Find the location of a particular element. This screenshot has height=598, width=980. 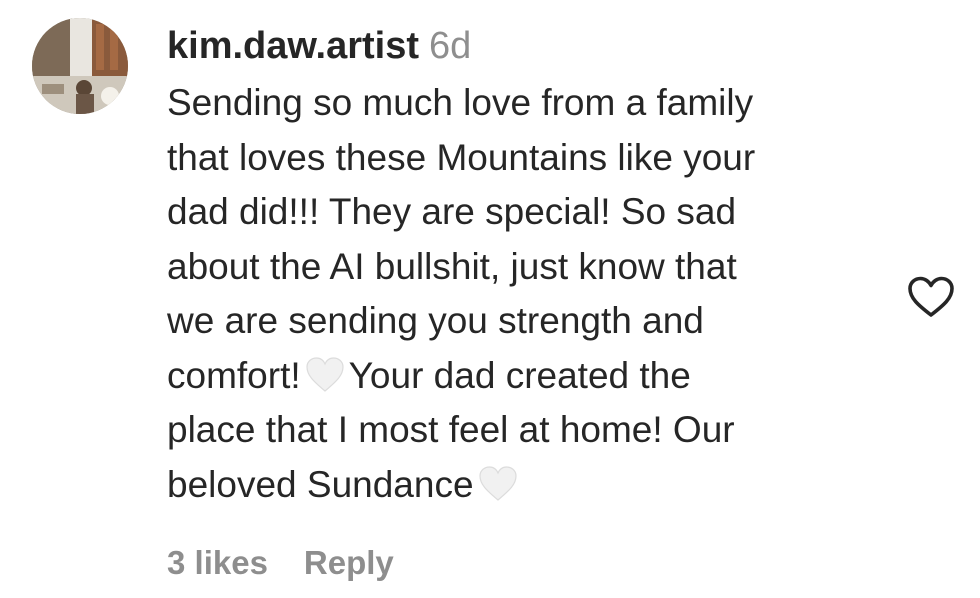

comment-text-line: about the AI bullshit, just know that is located at coordinates (527, 267).